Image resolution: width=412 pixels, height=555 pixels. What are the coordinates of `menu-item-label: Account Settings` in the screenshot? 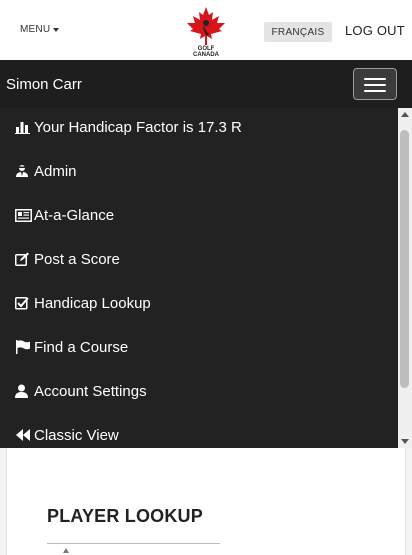 It's located at (90, 391).